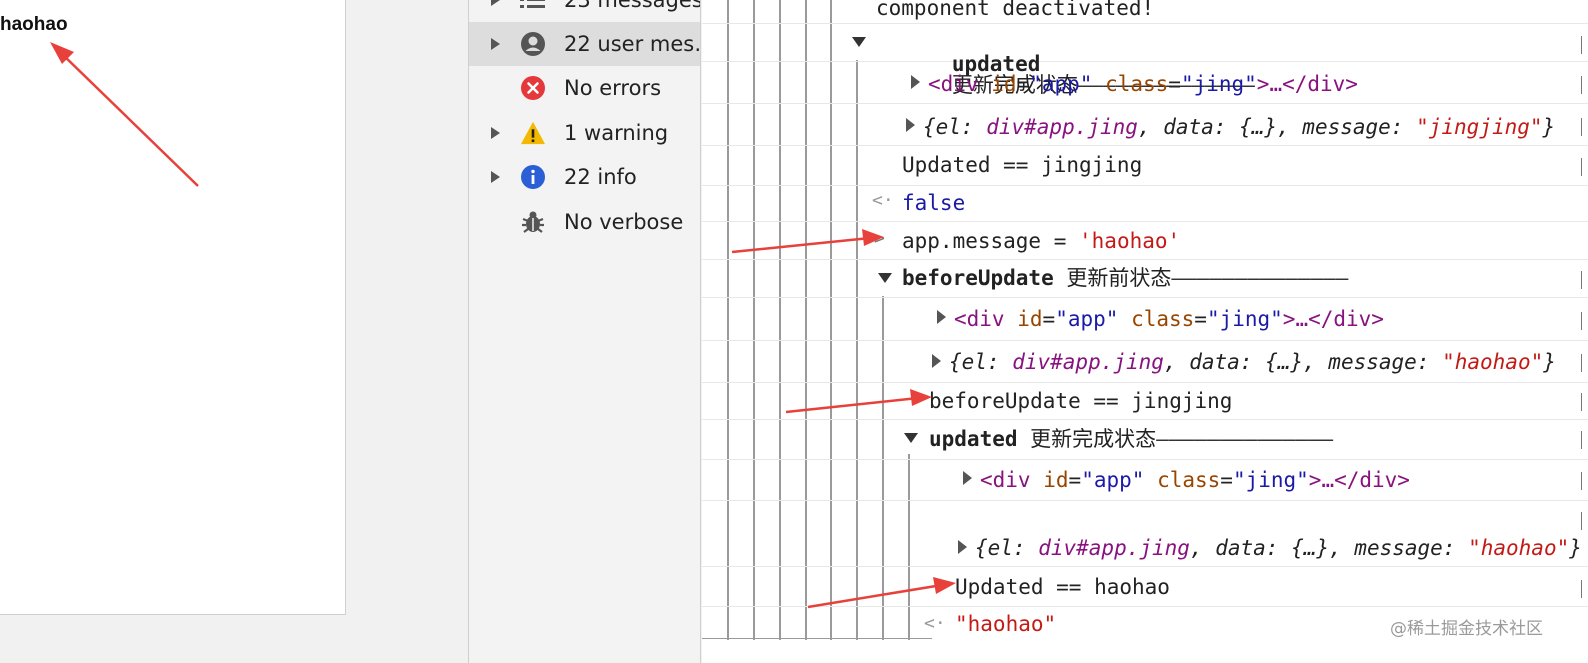  I want to click on arrow-to-input, so click(807, 241).